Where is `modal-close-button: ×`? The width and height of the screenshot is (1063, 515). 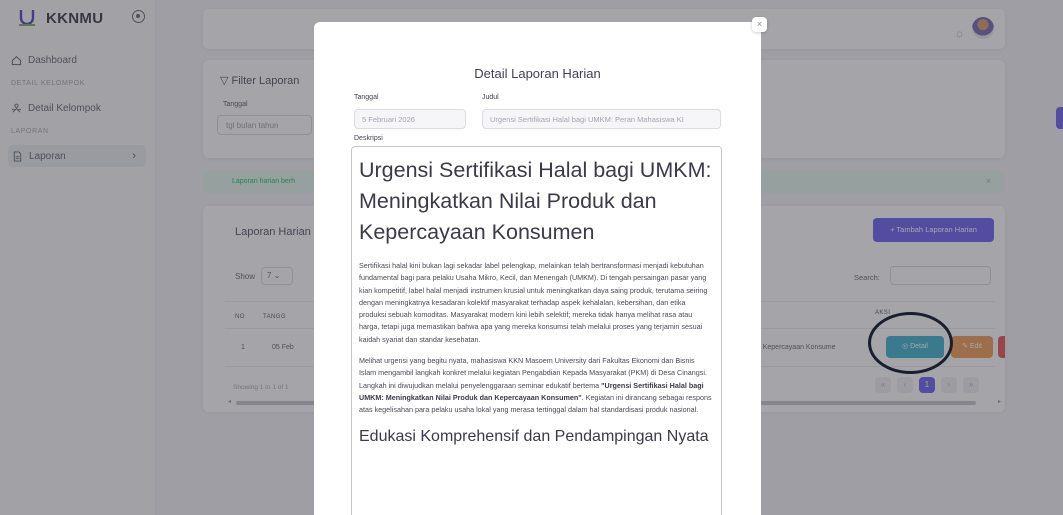
modal-close-button: × is located at coordinates (759, 24).